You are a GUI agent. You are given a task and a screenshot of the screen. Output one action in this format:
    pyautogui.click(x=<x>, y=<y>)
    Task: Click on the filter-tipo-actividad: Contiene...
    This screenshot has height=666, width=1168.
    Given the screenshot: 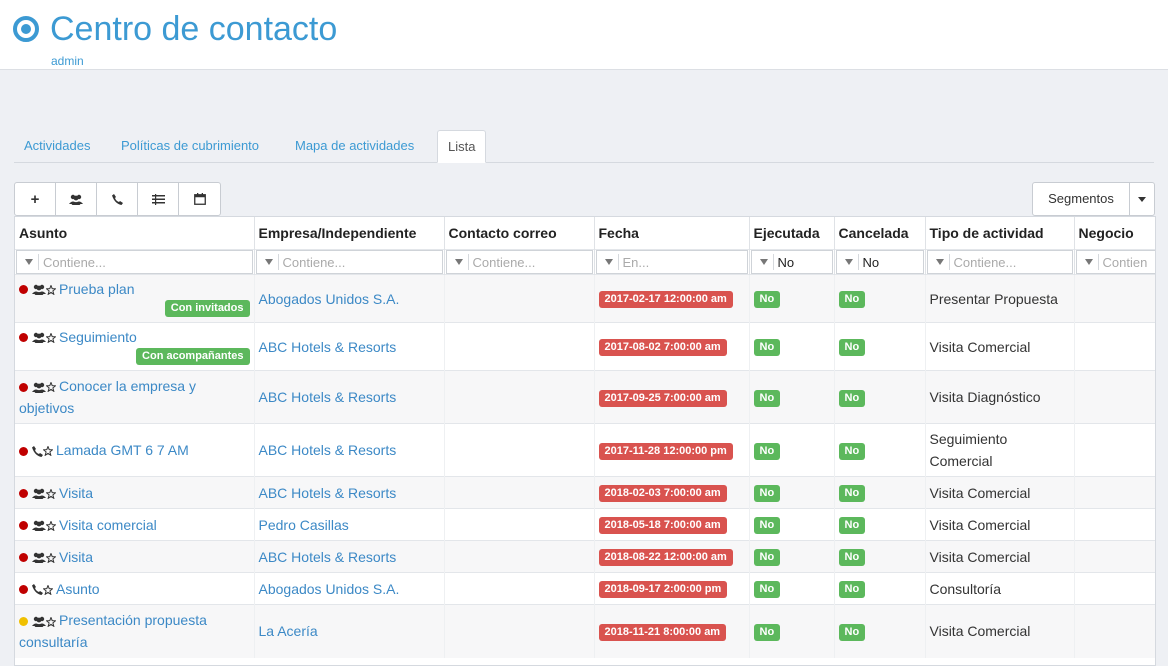 What is the action you would take?
    pyautogui.click(x=999, y=262)
    